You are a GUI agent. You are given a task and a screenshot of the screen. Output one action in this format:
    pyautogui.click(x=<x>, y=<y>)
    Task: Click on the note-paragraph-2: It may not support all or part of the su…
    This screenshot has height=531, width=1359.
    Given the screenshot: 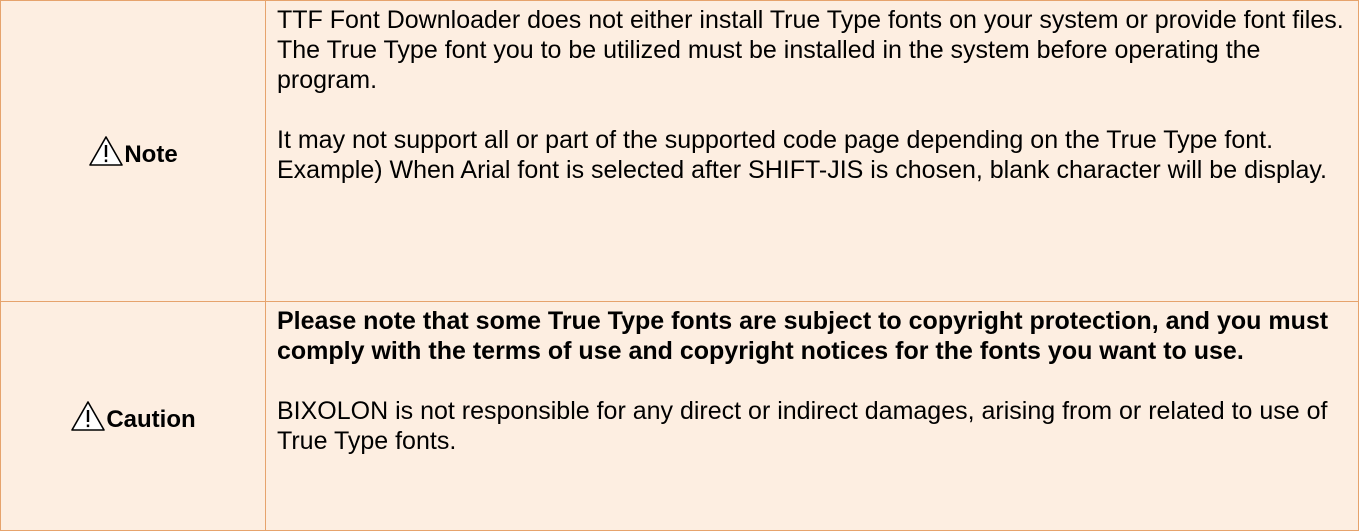 What is the action you would take?
    pyautogui.click(x=775, y=140)
    